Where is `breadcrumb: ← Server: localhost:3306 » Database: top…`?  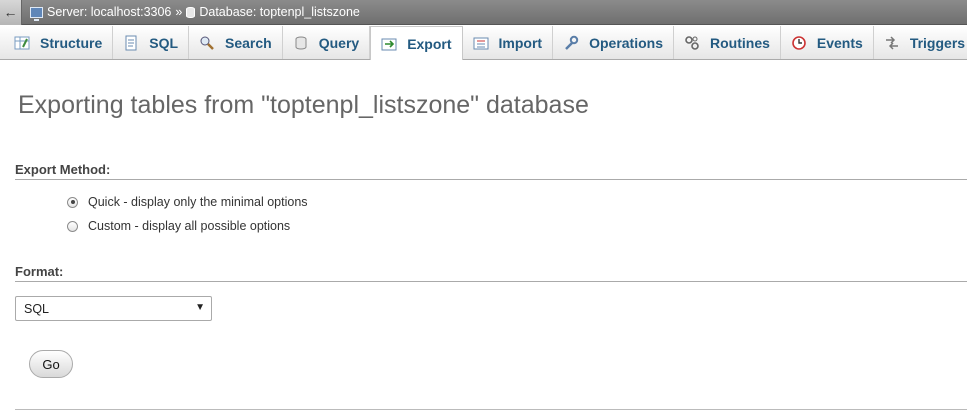 breadcrumb: ← Server: localhost:3306 » Database: top… is located at coordinates (483, 12).